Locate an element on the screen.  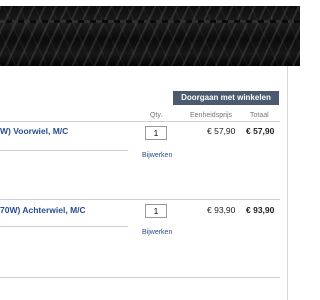
sidebar-divider is located at coordinates (287, 183).